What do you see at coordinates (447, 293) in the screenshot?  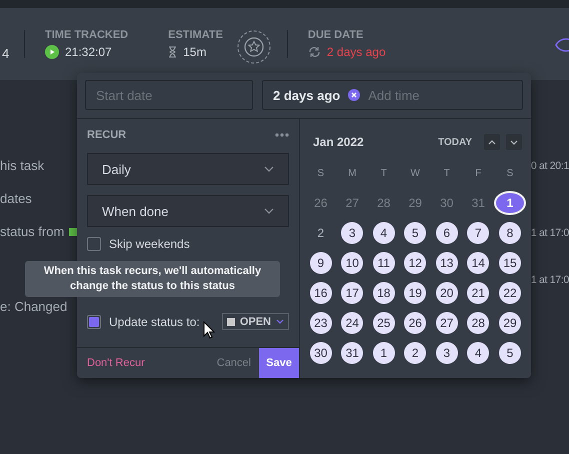 I see `calendar-day: 20` at bounding box center [447, 293].